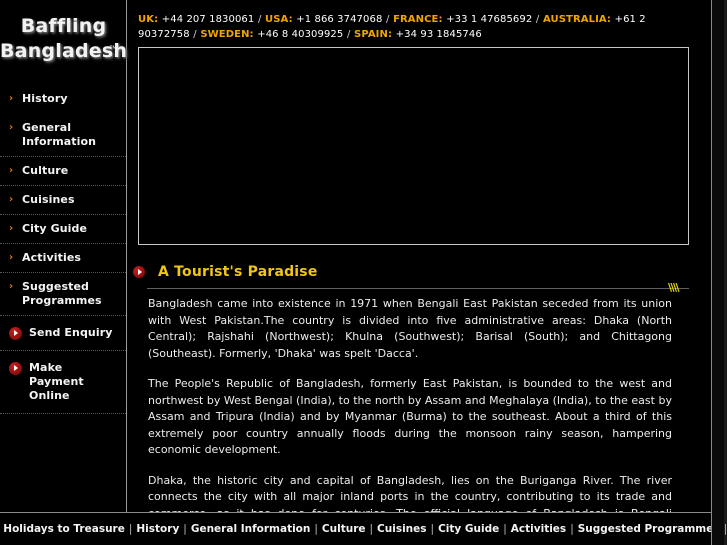  I want to click on sidebar-item-activities: › Activities, so click(63, 258).